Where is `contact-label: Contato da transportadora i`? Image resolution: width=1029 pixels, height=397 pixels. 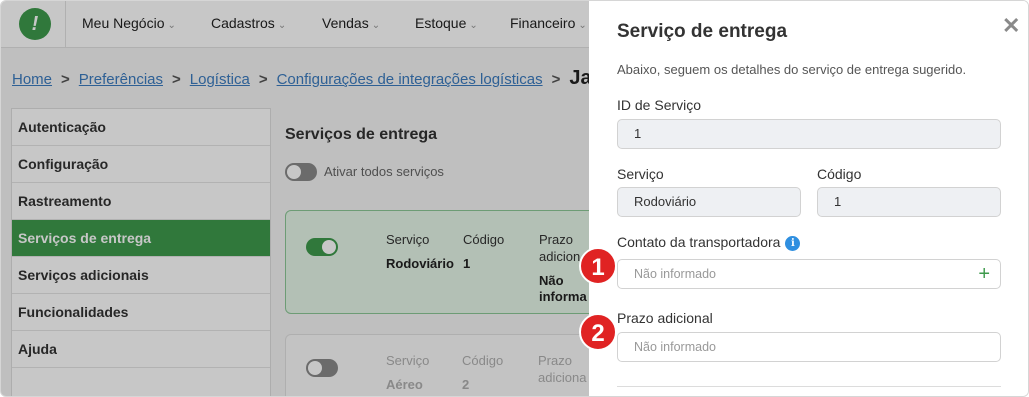 contact-label: Contato da transportadora i is located at coordinates (709, 242).